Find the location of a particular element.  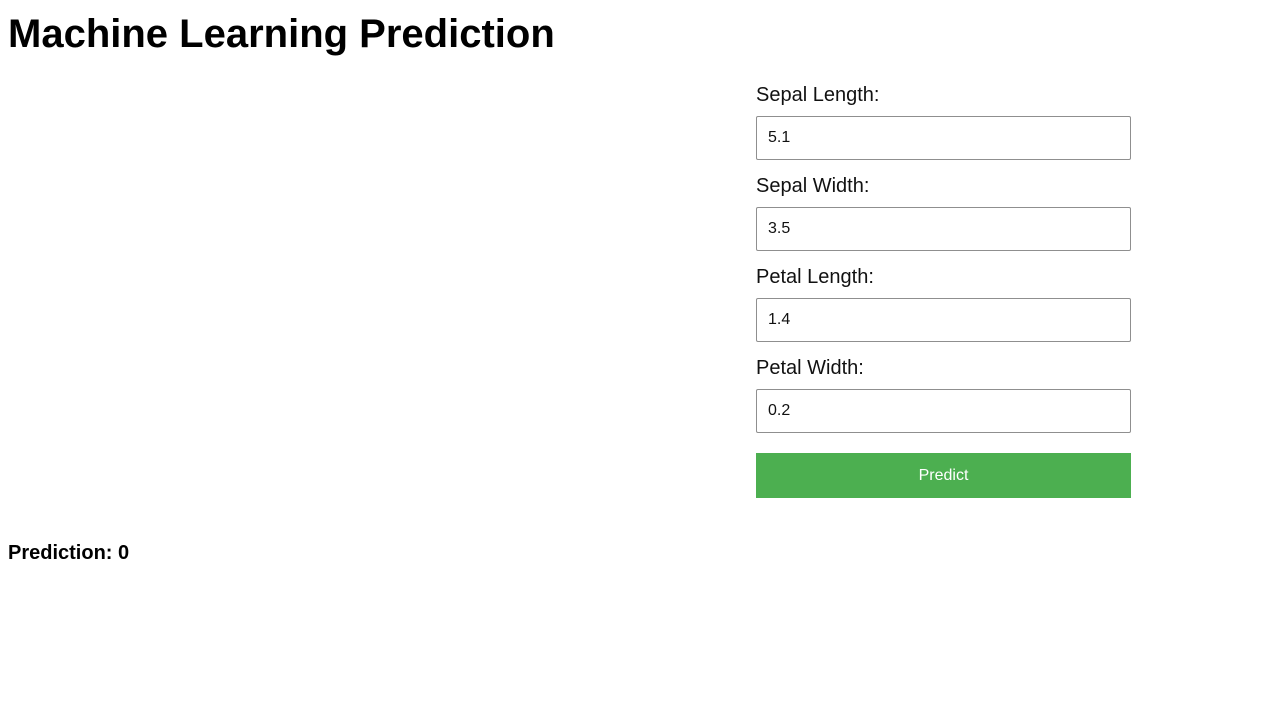

sepal-length-input is located at coordinates (943, 138).